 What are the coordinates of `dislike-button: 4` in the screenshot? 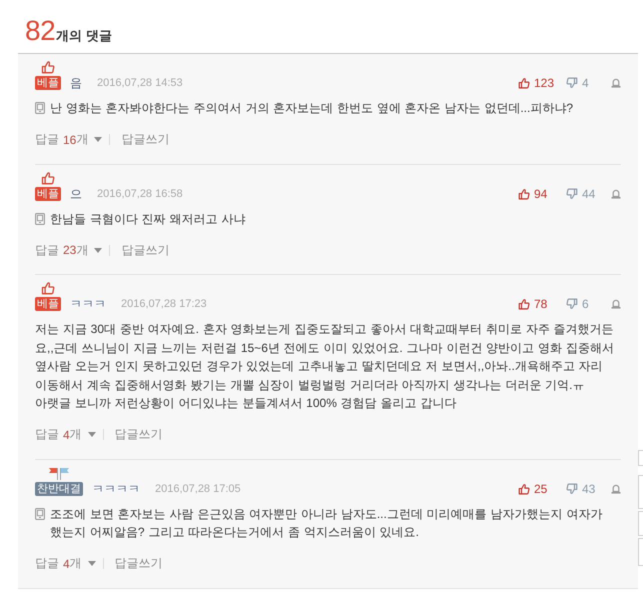 It's located at (588, 83).